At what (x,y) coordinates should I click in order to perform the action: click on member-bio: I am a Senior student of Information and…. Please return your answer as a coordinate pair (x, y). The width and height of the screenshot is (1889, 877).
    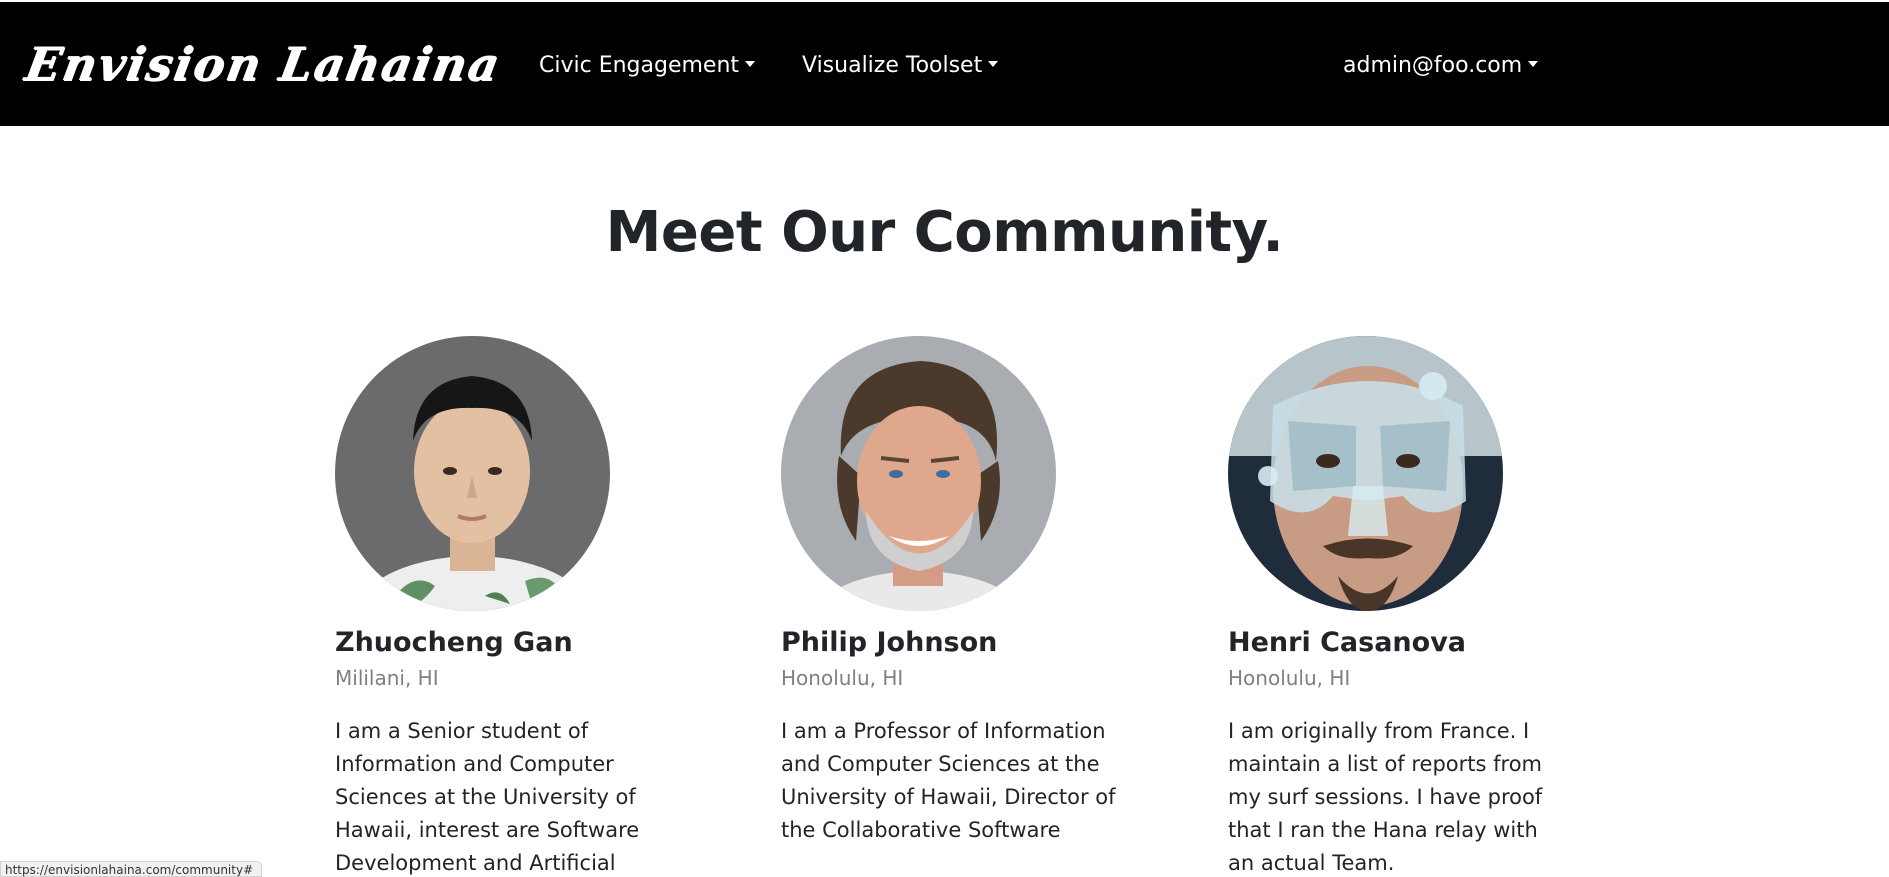
    Looking at the image, I should click on (487, 797).